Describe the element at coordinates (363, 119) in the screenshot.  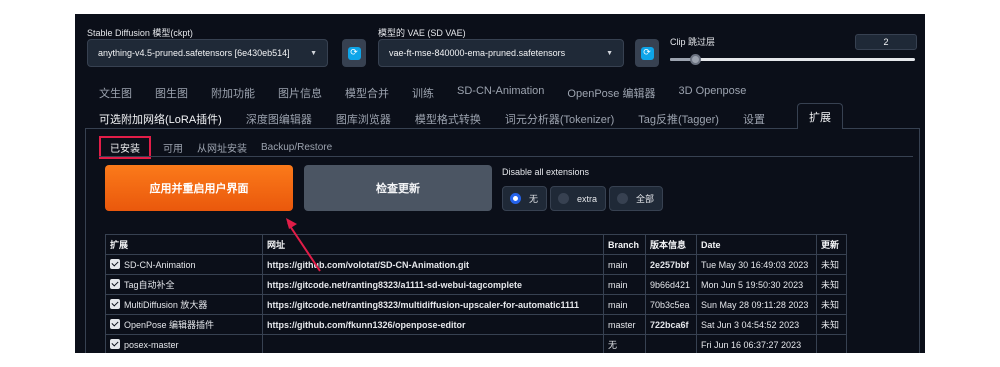
I see `tab-image-browser: 图库浏览器` at that location.